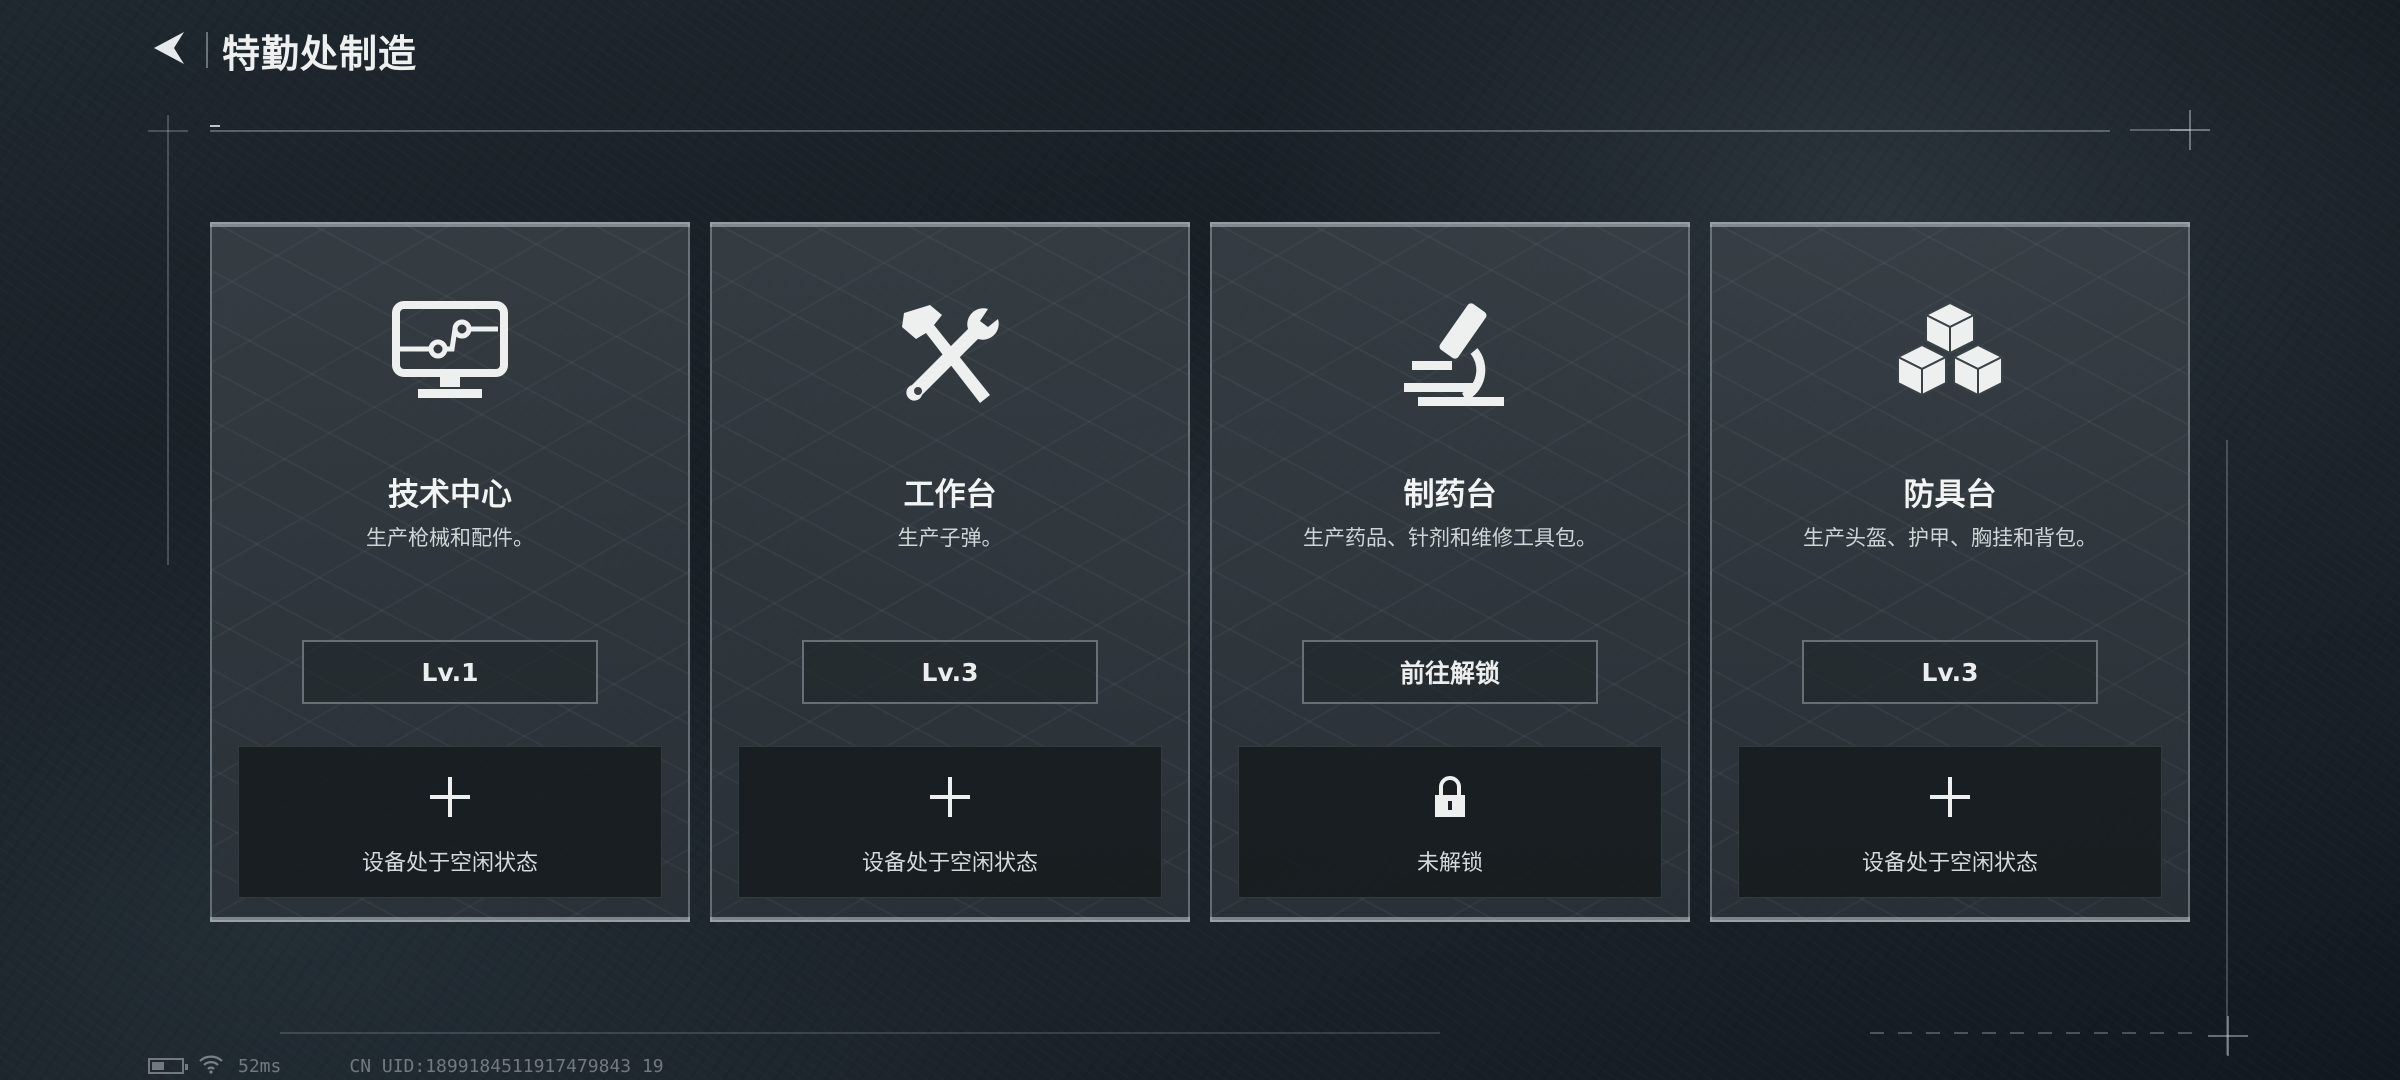 This screenshot has height=1080, width=2400. Describe the element at coordinates (1450, 354) in the screenshot. I see `microscope-icon` at that location.